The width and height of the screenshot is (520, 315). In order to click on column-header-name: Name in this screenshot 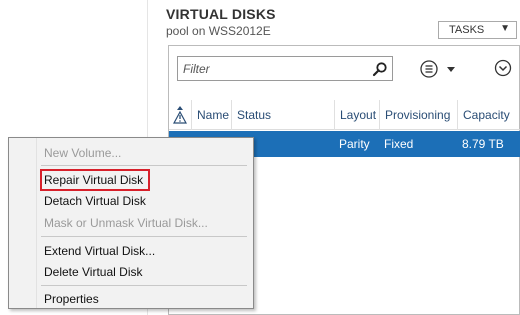, I will do `click(211, 115)`.